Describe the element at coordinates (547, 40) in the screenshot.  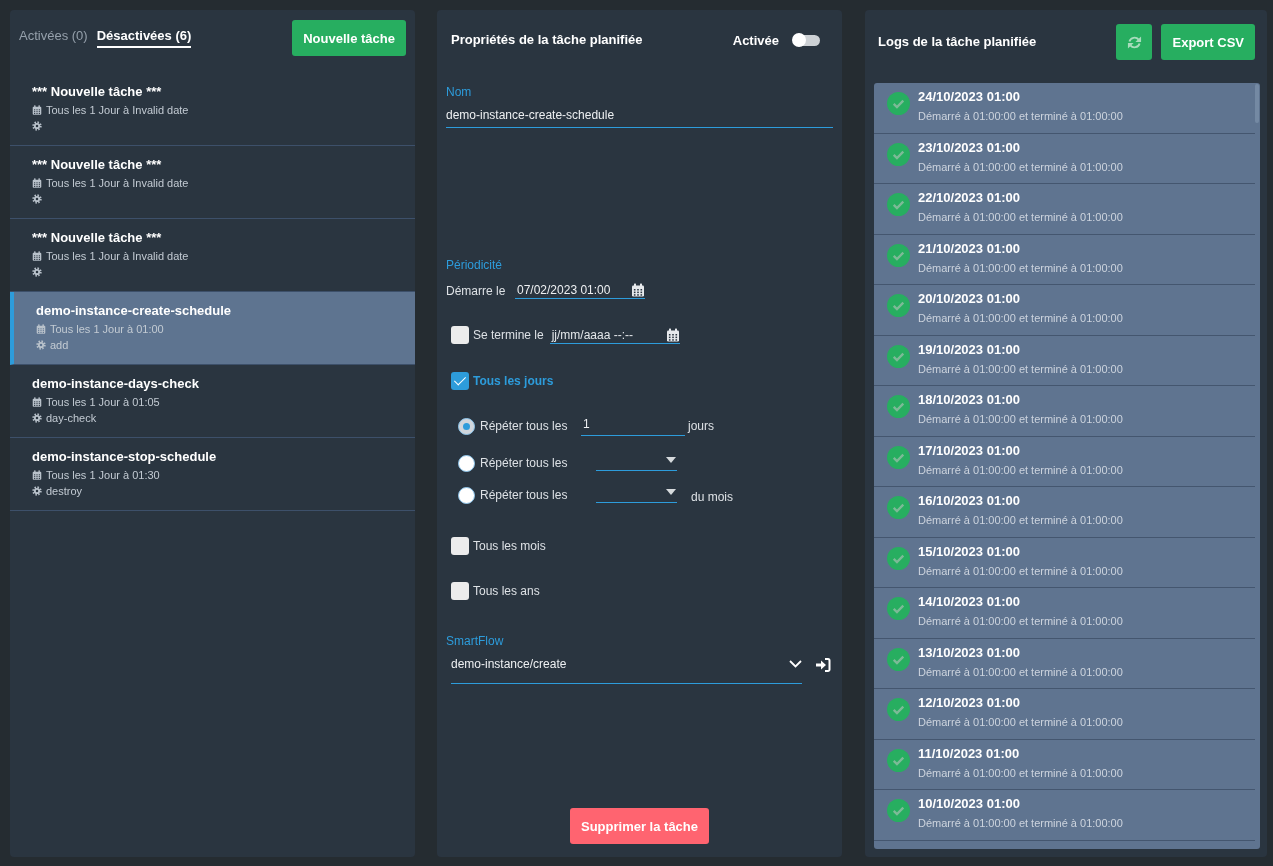
I see `panel-title: Propriétés de la tâche planifiée` at that location.